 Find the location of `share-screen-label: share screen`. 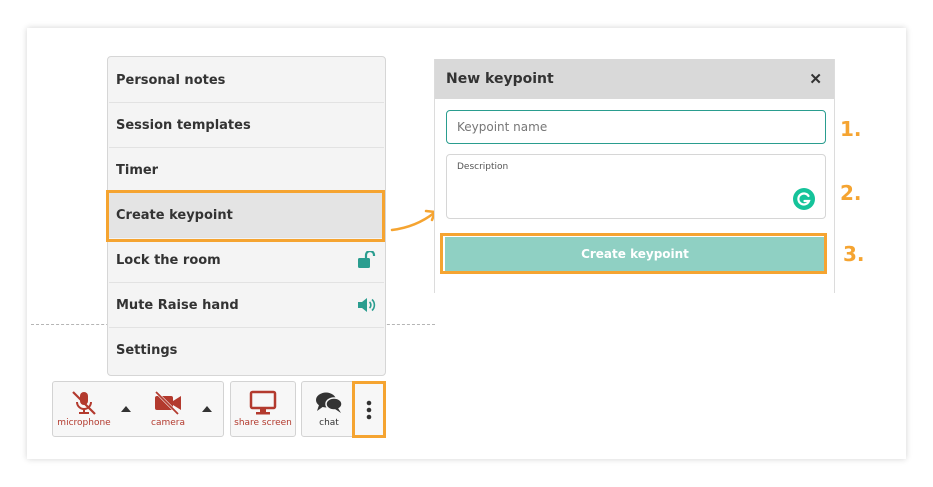

share-screen-label: share screen is located at coordinates (263, 423).